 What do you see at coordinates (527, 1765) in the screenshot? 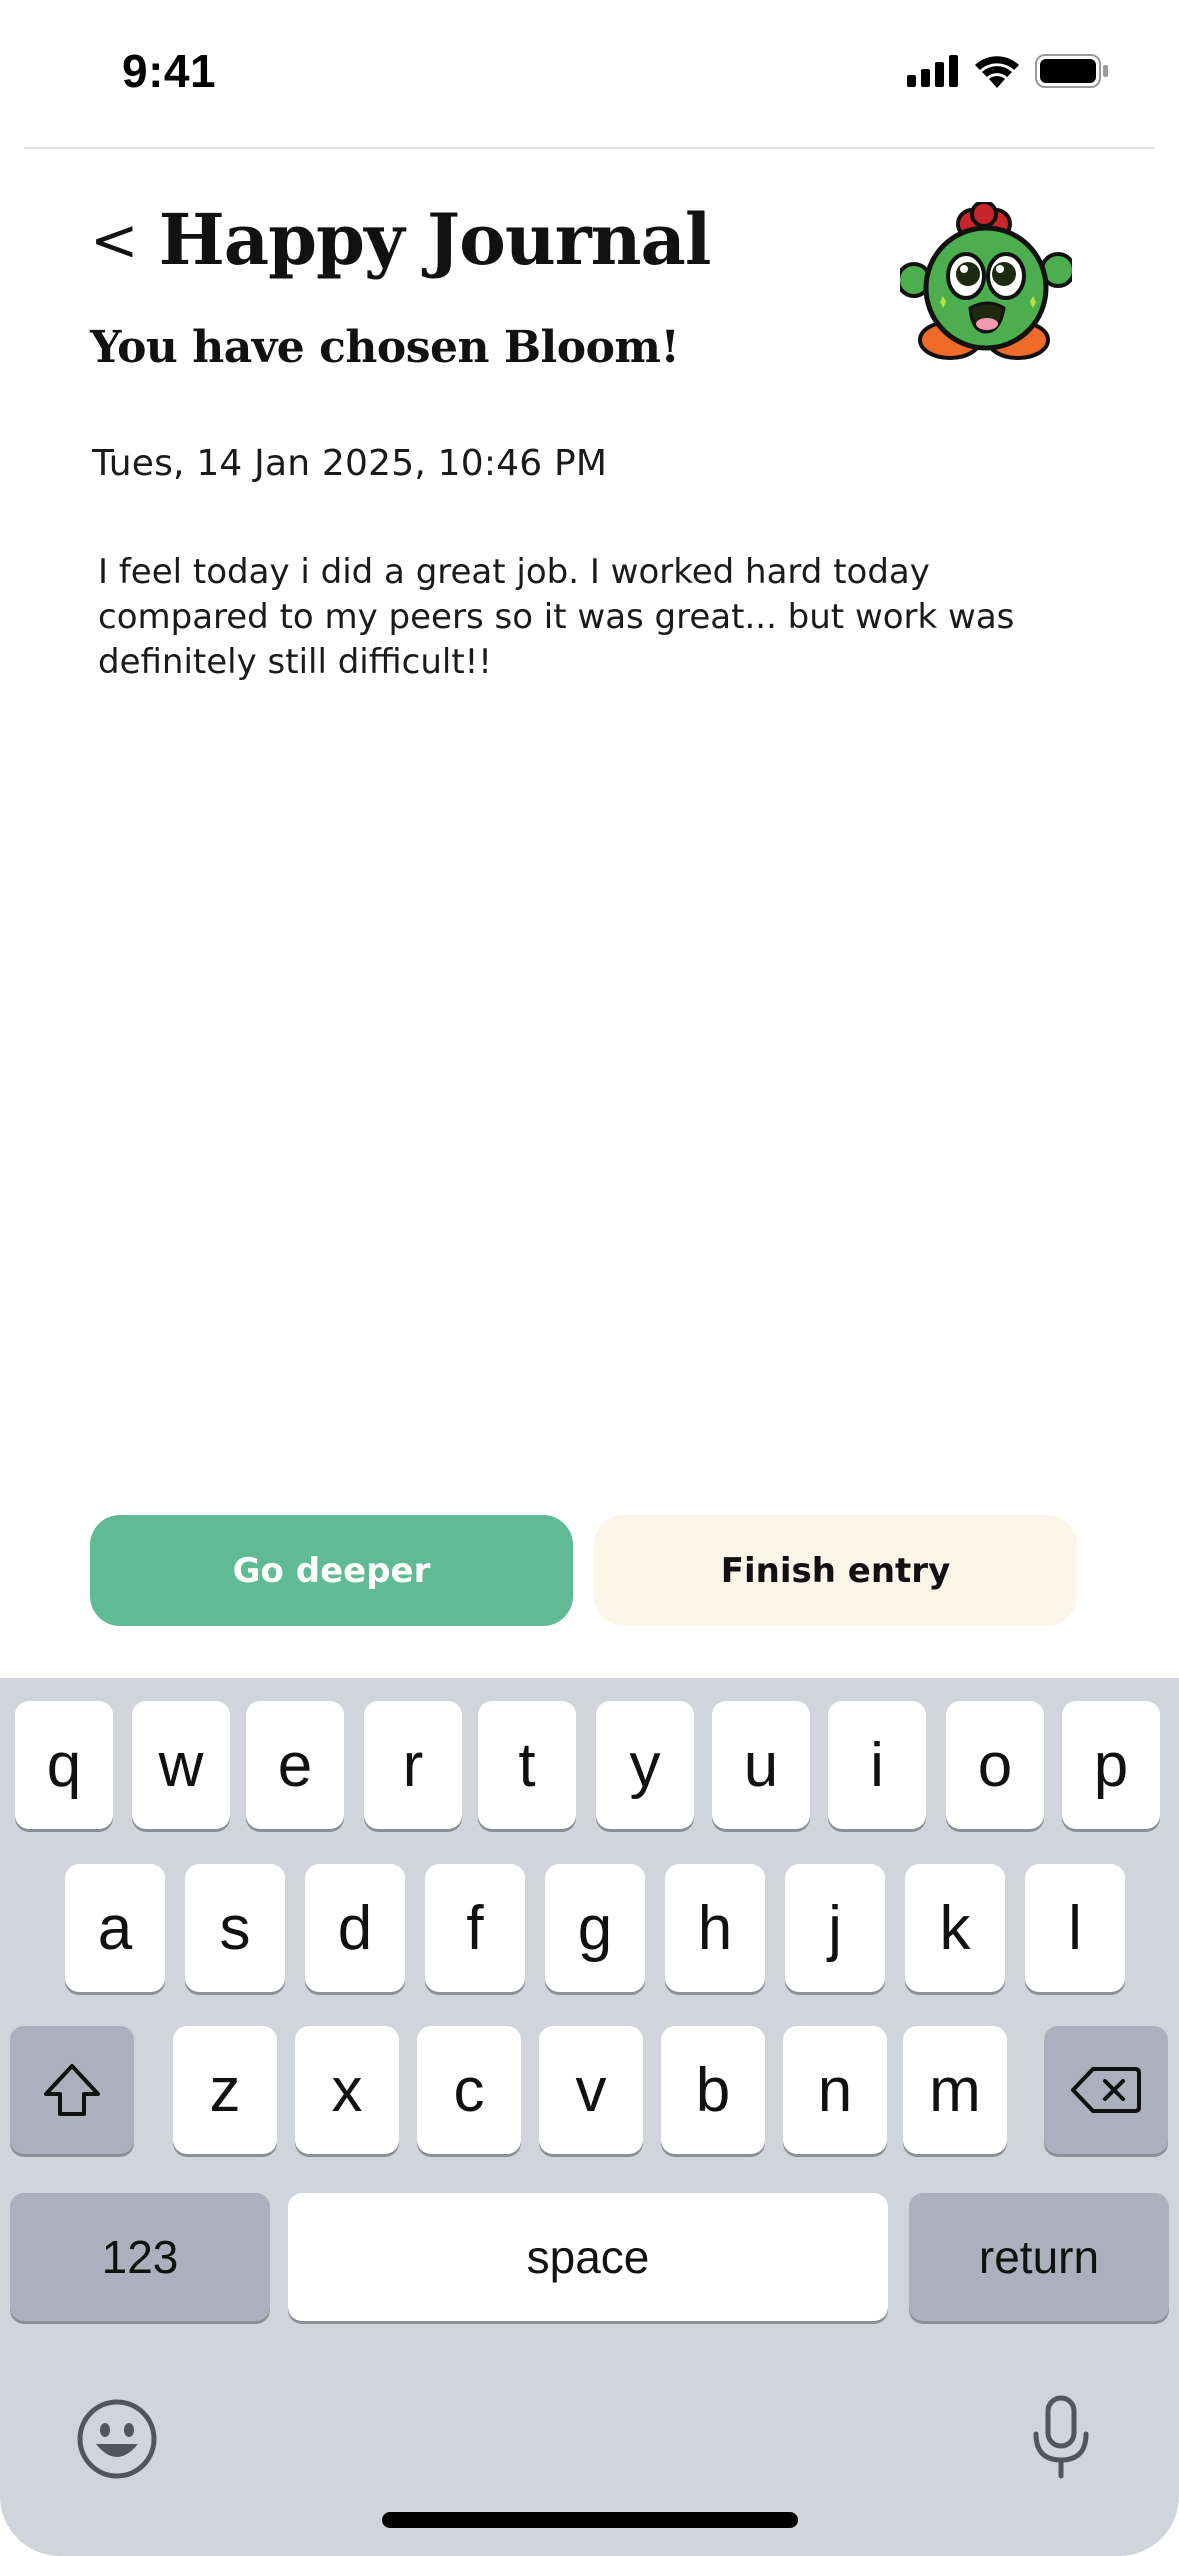
I see `key-t: t` at bounding box center [527, 1765].